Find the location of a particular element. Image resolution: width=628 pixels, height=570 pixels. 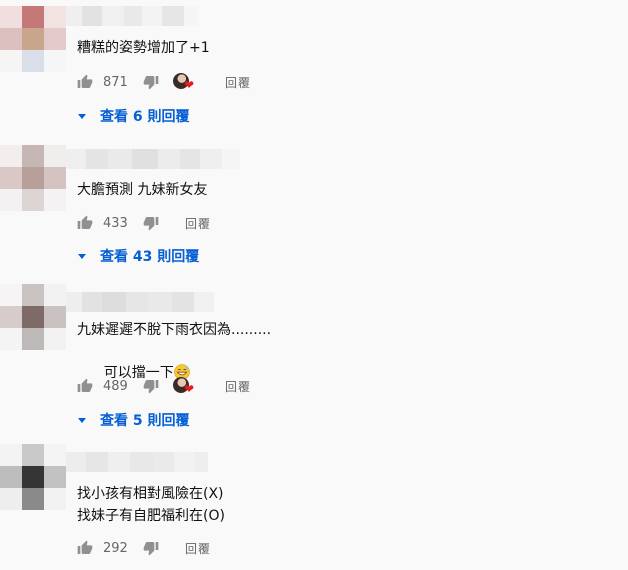

comment-text-line: 找妹子有自肥福利在(O) is located at coordinates (151, 516).